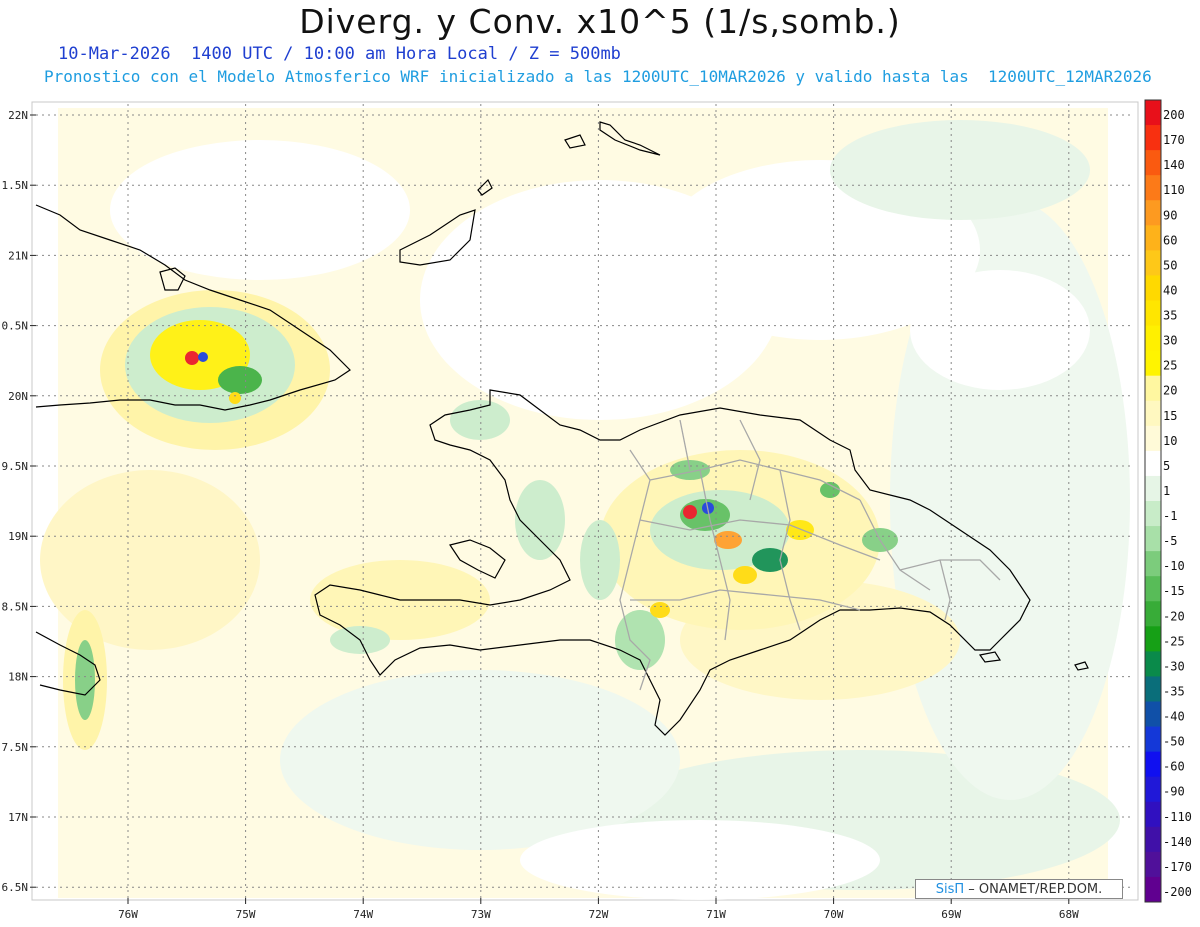 Image resolution: width=1200 pixels, height=927 pixels. What do you see at coordinates (15, 185) in the screenshot?
I see `lat-label: 1.5N` at bounding box center [15, 185].